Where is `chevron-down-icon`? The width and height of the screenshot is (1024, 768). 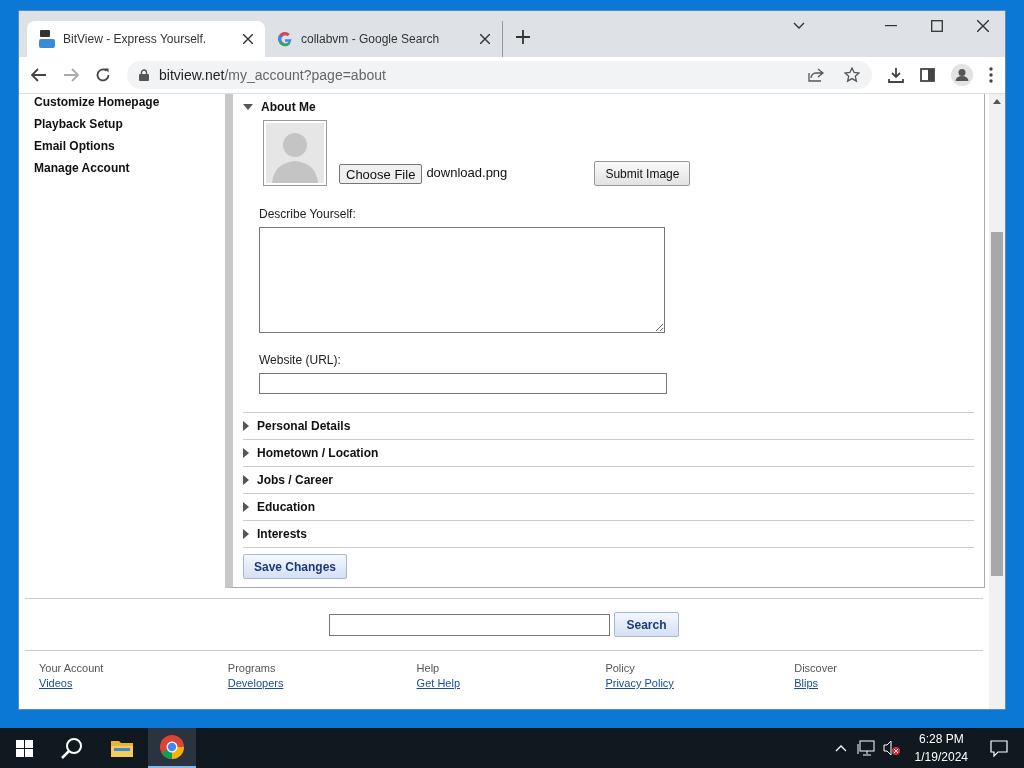 chevron-down-icon is located at coordinates (799, 26).